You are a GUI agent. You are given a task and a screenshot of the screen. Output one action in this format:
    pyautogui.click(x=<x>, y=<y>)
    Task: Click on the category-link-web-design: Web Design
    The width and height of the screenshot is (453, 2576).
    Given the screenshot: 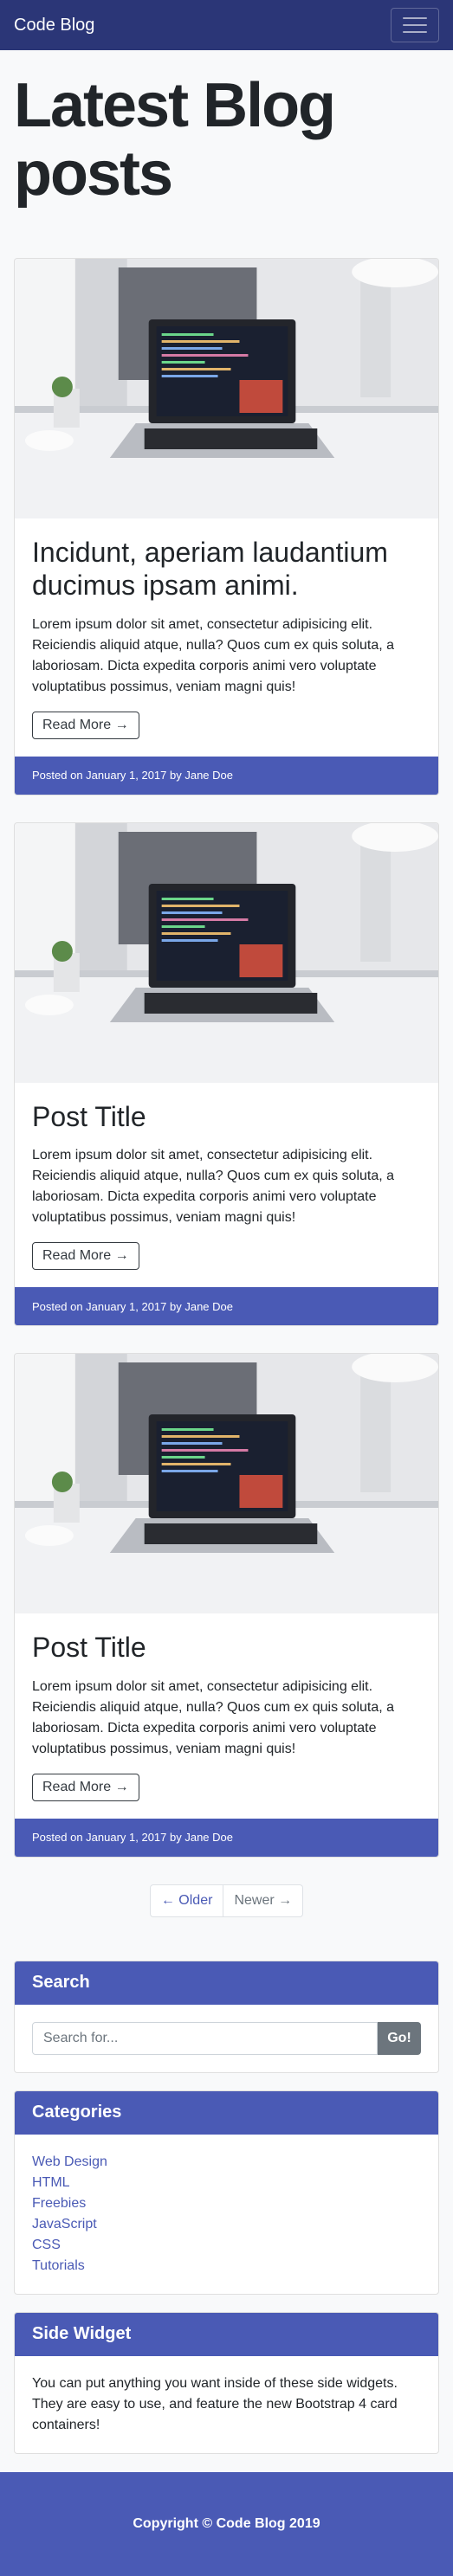 What is the action you would take?
    pyautogui.click(x=226, y=2162)
    